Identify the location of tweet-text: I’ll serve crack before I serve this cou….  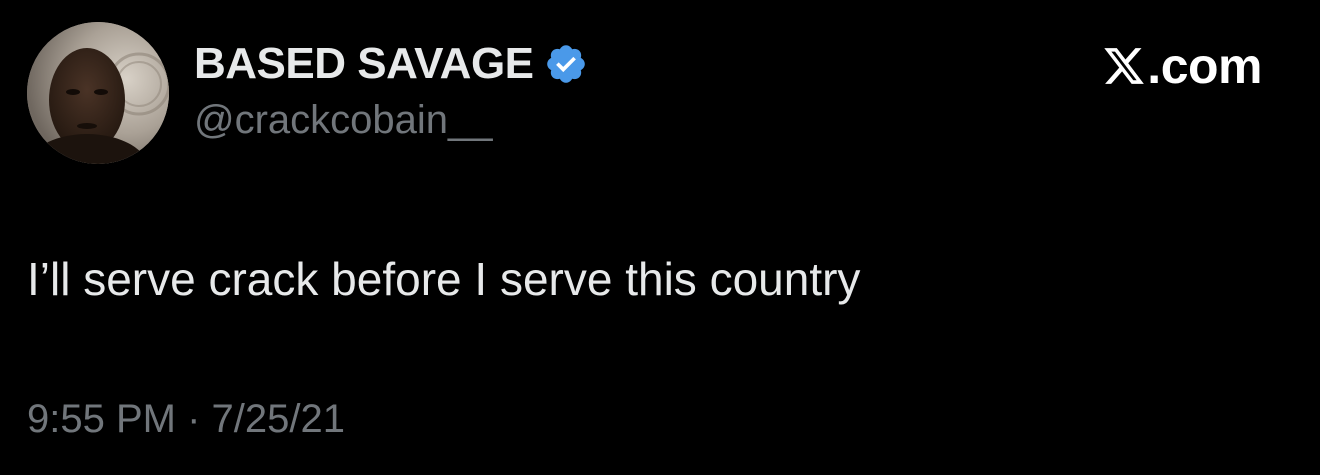
(444, 279).